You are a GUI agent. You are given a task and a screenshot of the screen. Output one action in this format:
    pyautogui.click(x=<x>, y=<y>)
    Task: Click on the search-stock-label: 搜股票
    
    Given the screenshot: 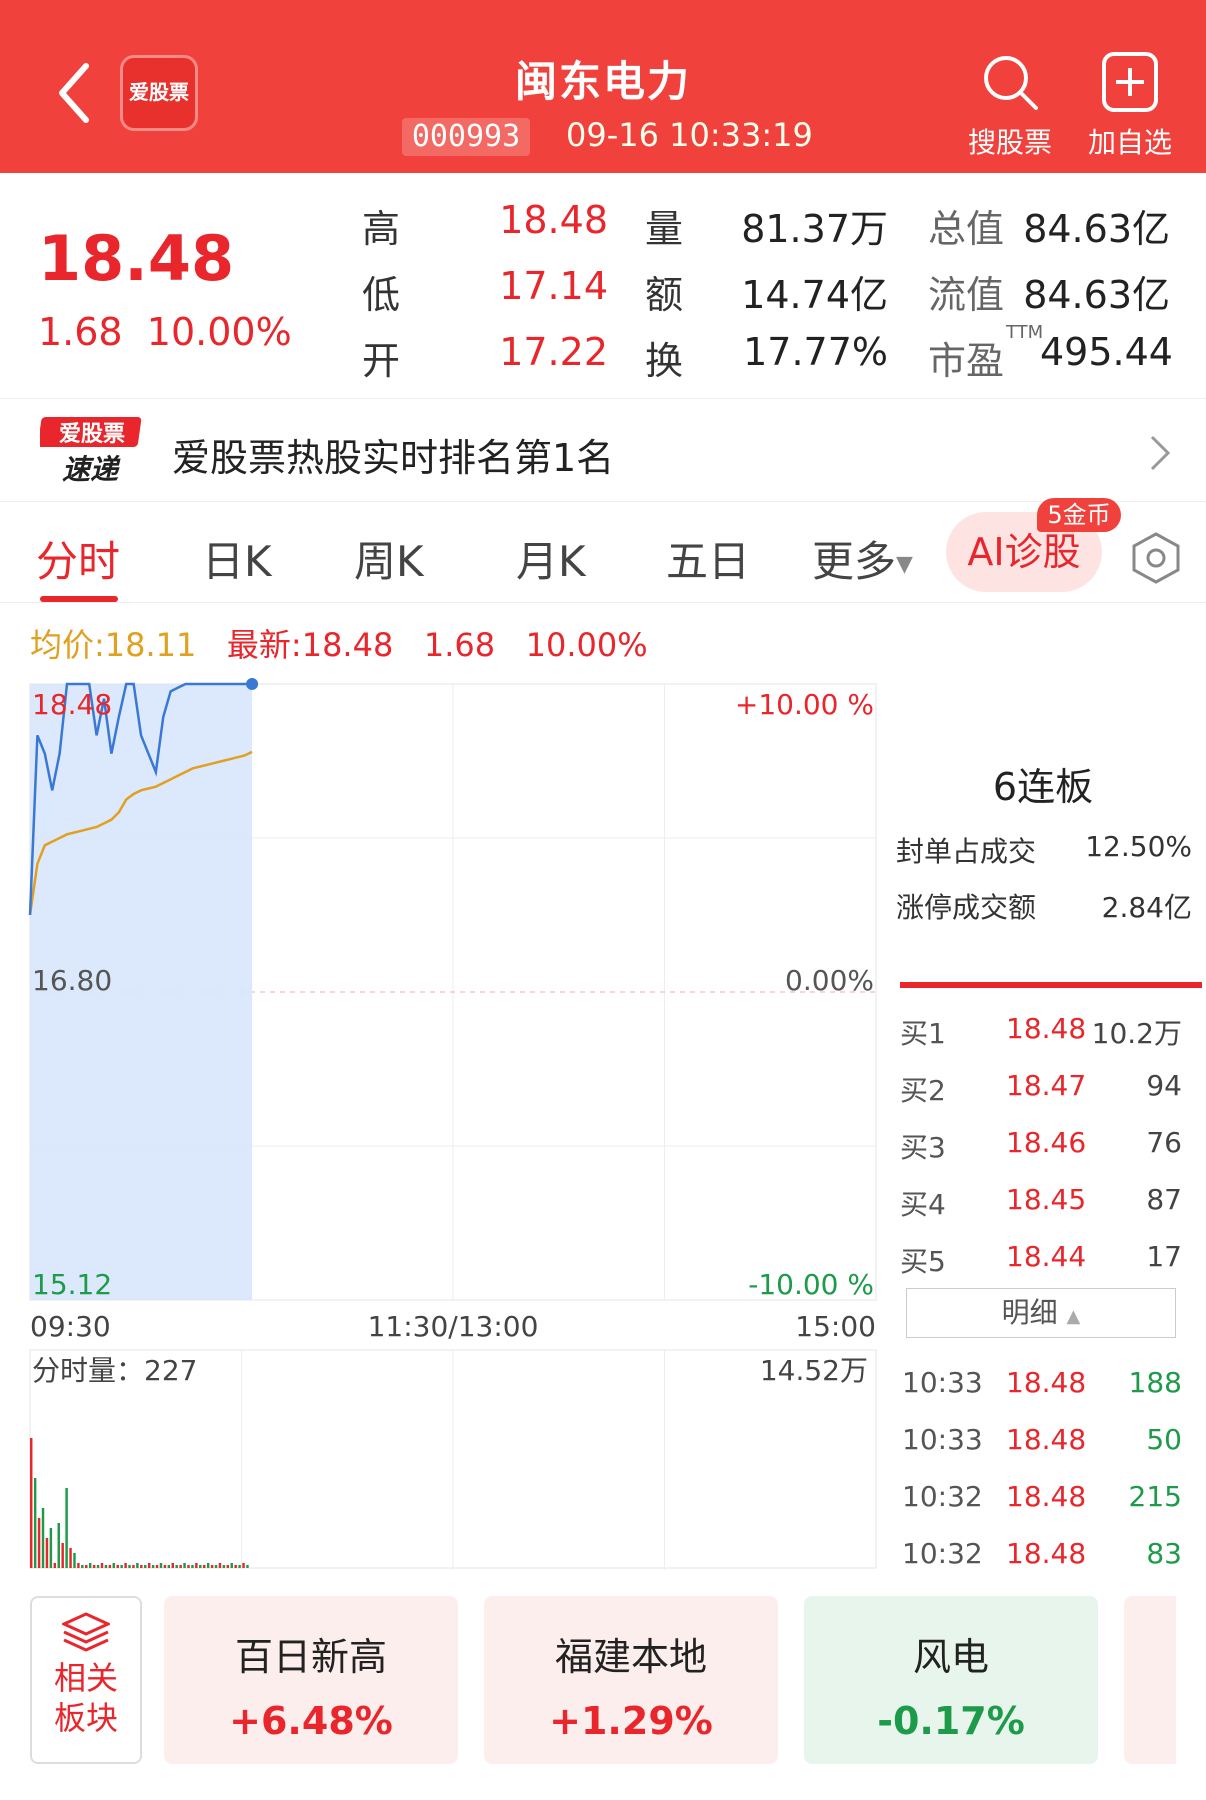 What is the action you would take?
    pyautogui.click(x=1009, y=142)
    